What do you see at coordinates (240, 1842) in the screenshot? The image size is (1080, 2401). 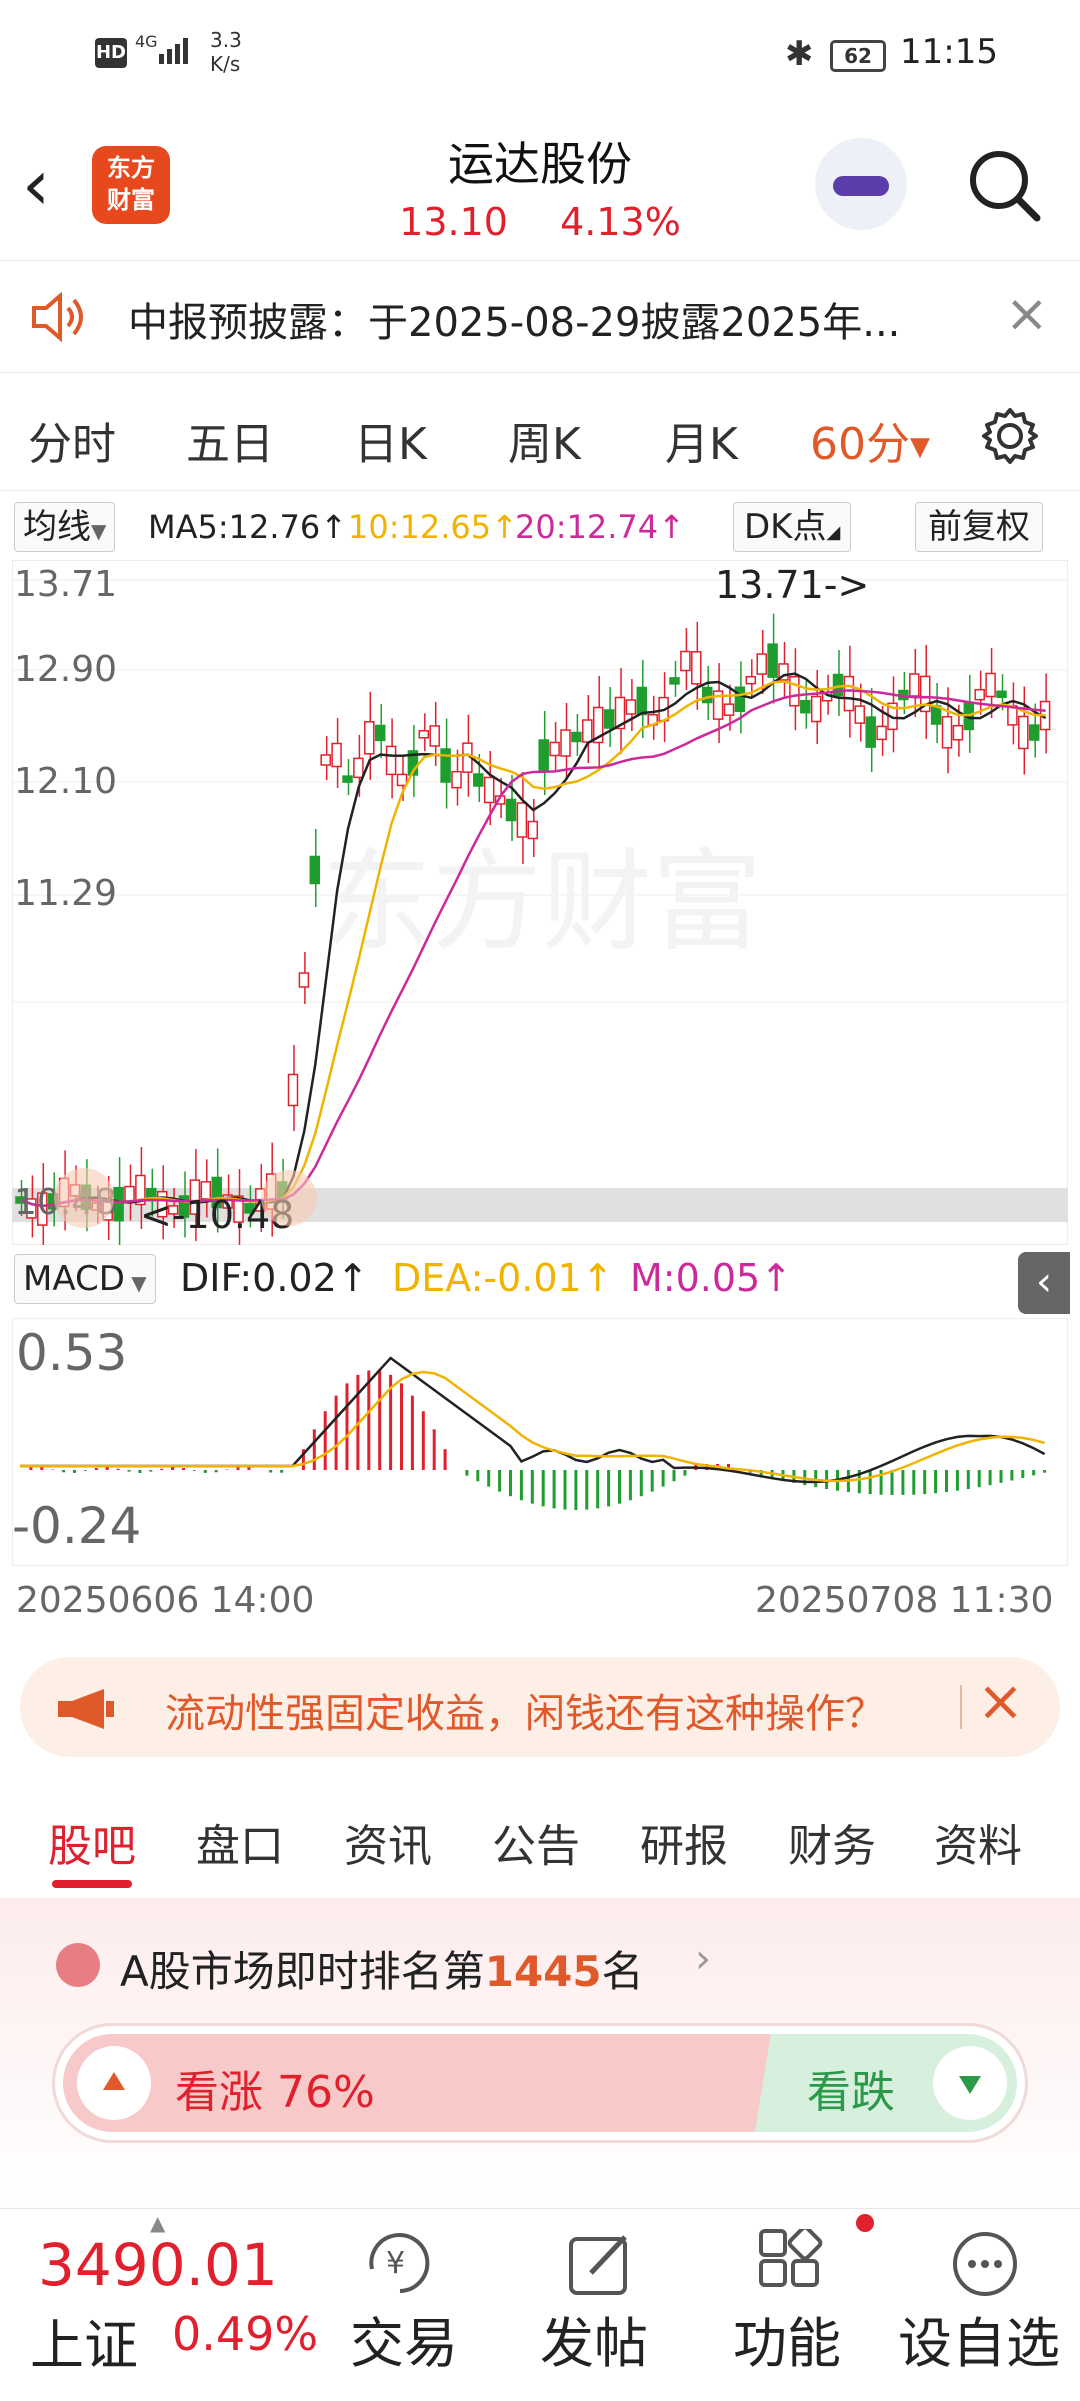 I see `tab-pankou: 盘口` at bounding box center [240, 1842].